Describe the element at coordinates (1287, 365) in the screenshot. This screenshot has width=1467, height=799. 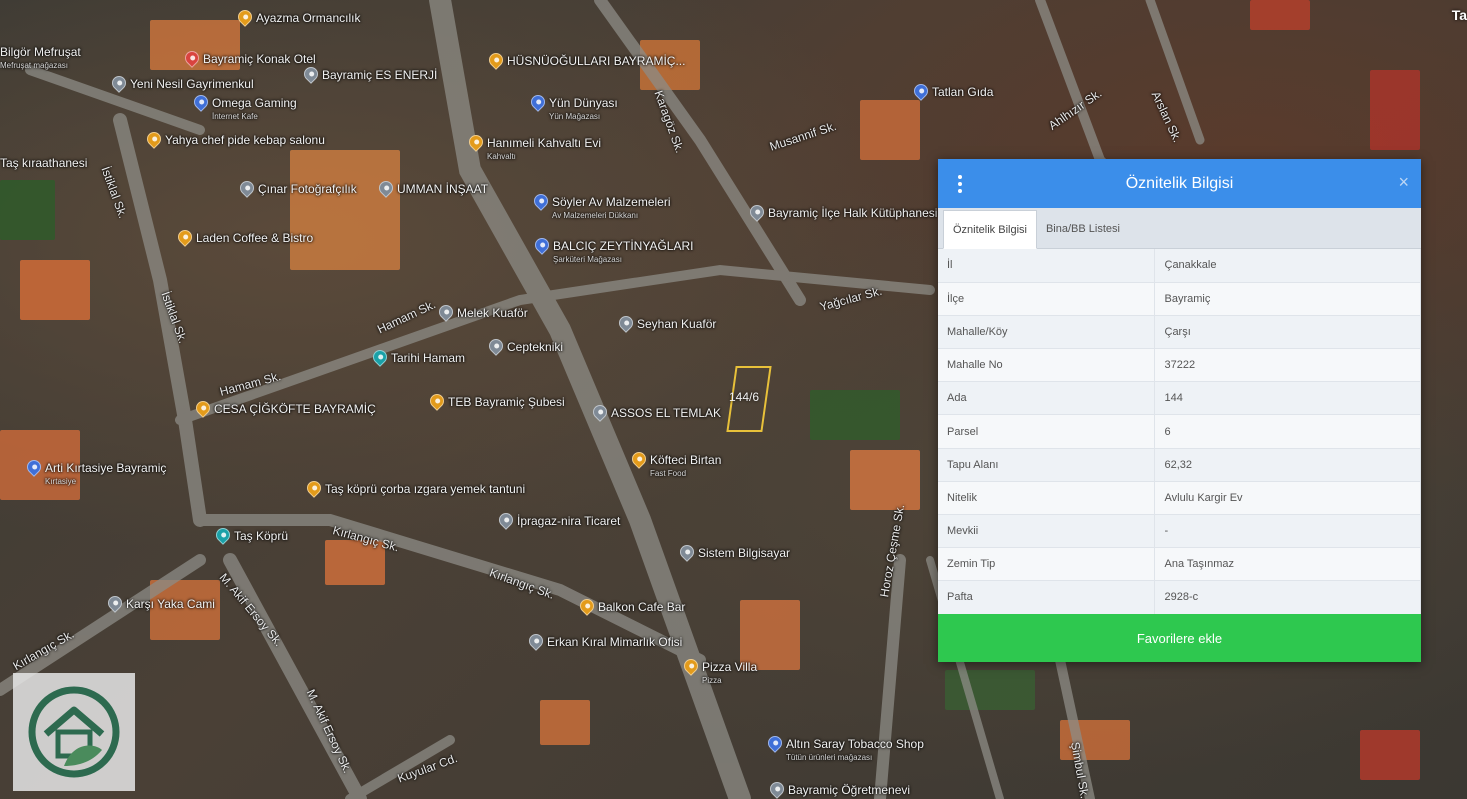
I see `attribute-value: 37222` at that location.